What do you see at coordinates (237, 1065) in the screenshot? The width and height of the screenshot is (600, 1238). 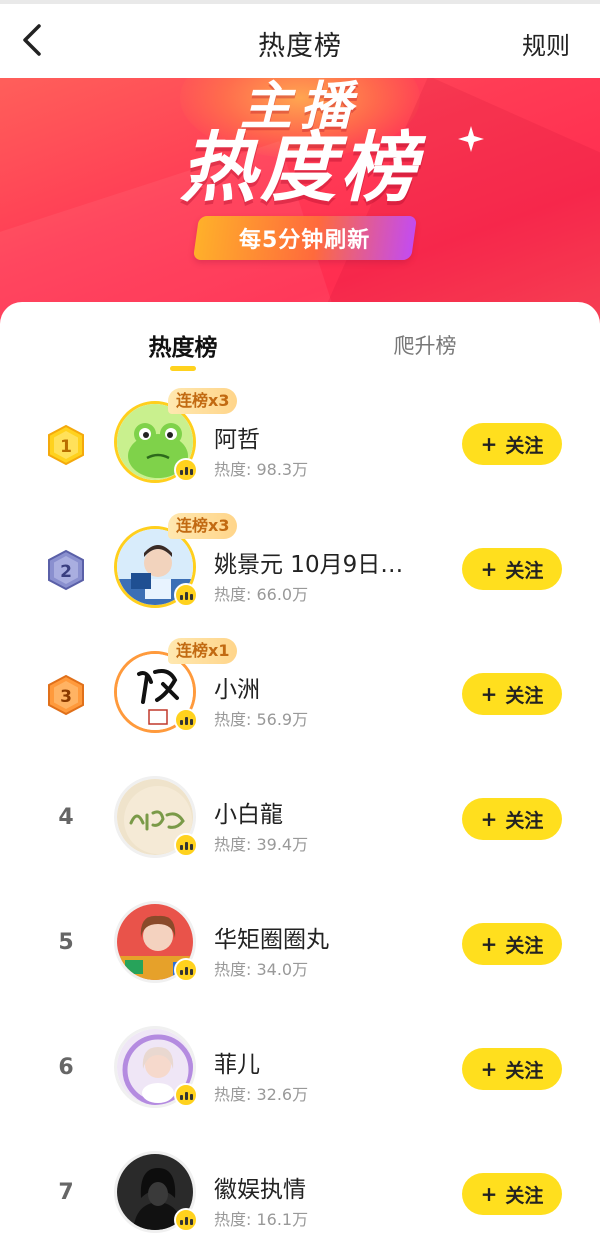 I see `streamer-name: 菲儿` at bounding box center [237, 1065].